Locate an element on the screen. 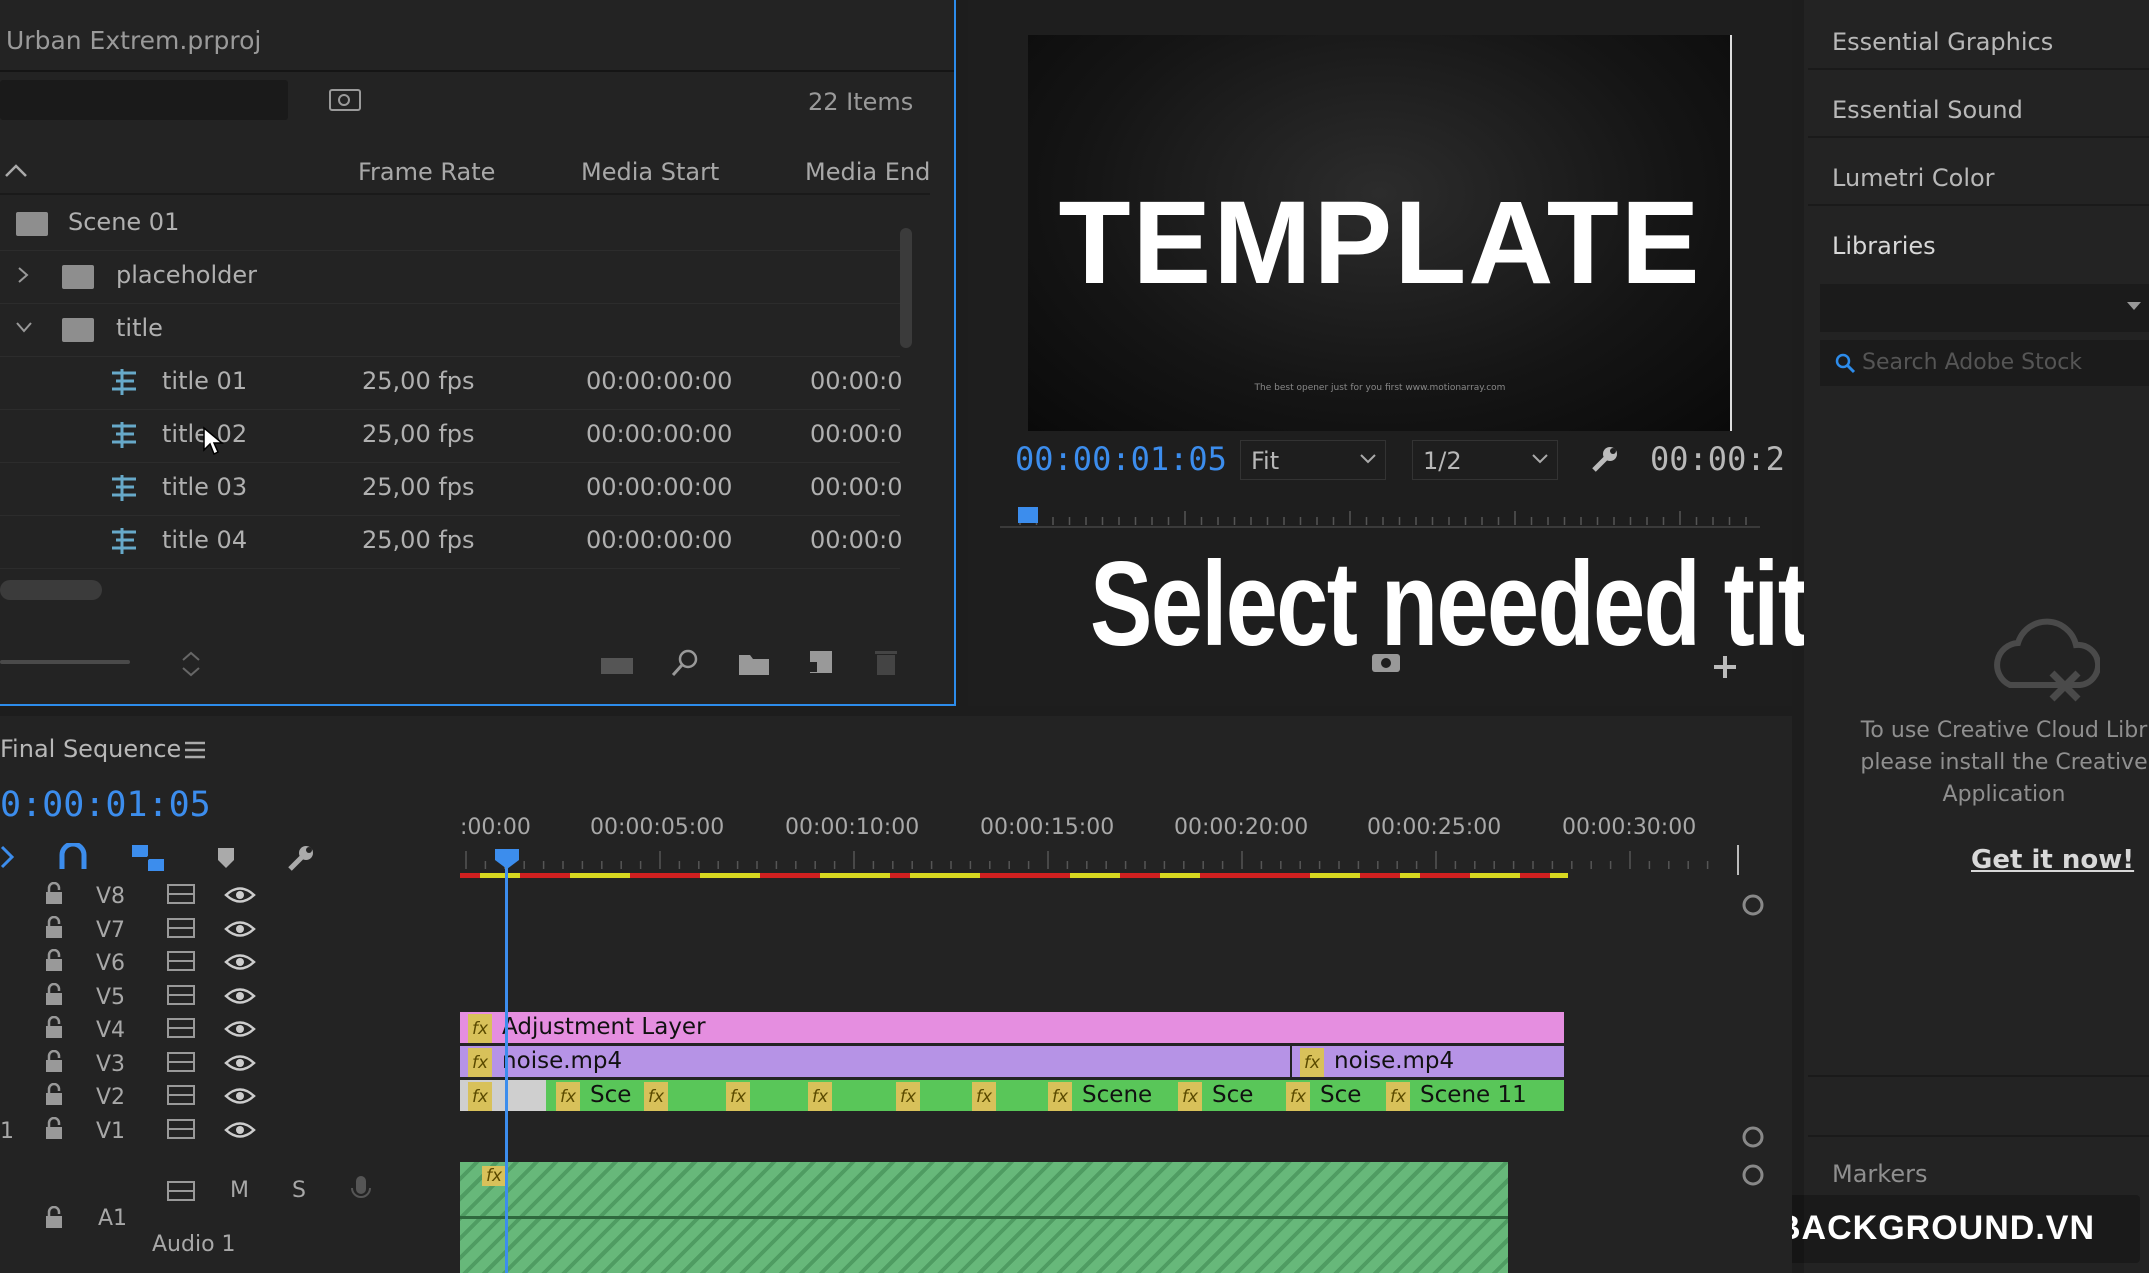 This screenshot has width=2149, height=1273. add-marker-icon is located at coordinates (226, 858).